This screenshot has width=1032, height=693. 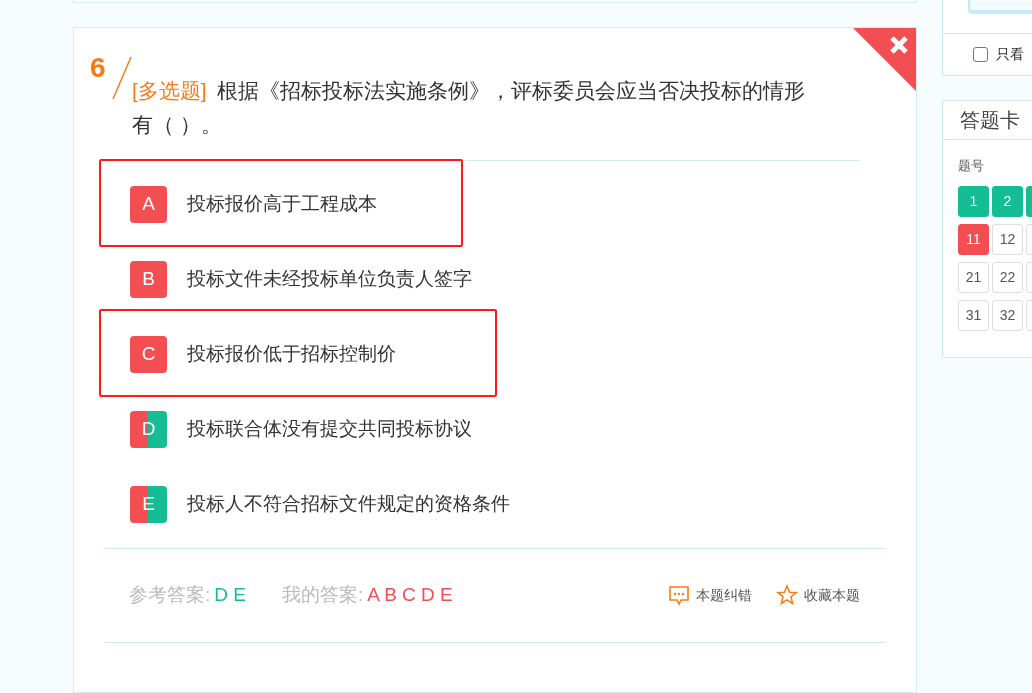 I want to click on question-number-button: 21, so click(x=973, y=277).